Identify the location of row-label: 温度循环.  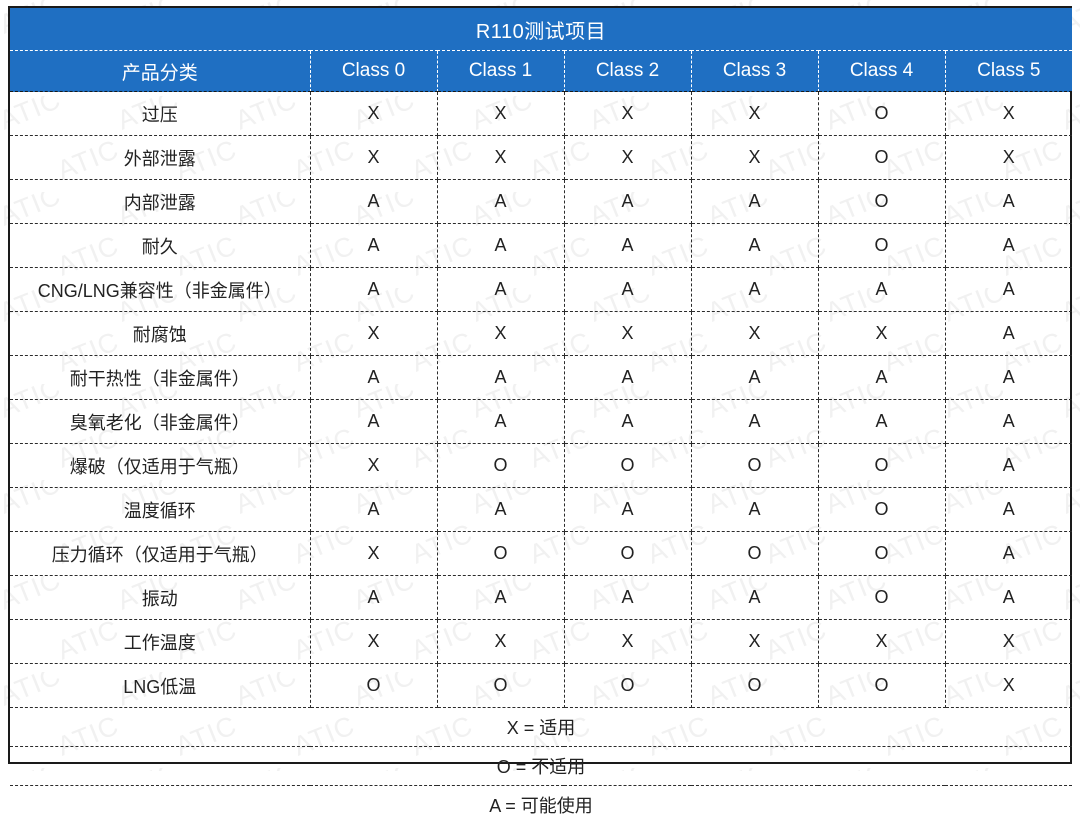
(160, 510).